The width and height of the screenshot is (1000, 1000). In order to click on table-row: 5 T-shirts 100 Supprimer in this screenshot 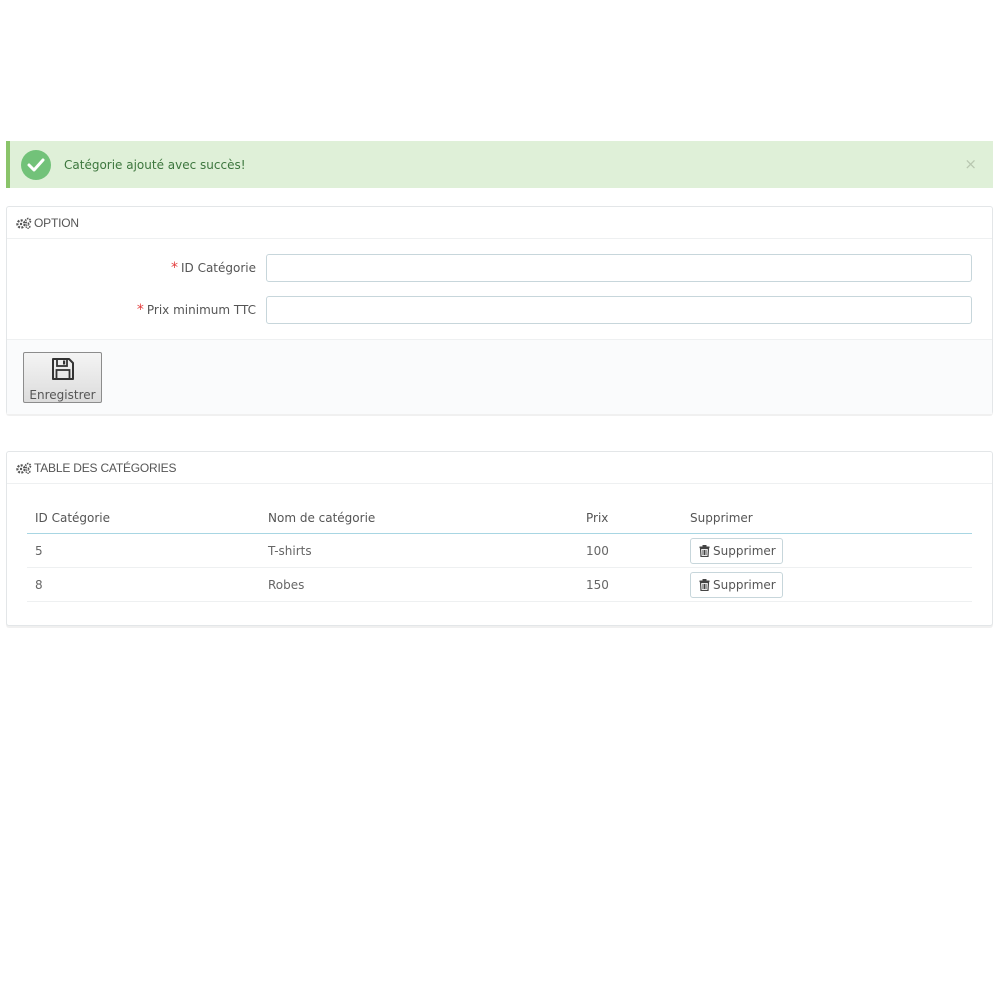, I will do `click(499, 551)`.